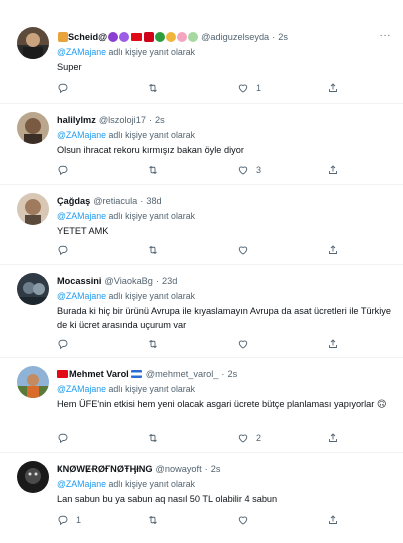  What do you see at coordinates (282, 170) in the screenshot?
I see `like-button: 3` at bounding box center [282, 170].